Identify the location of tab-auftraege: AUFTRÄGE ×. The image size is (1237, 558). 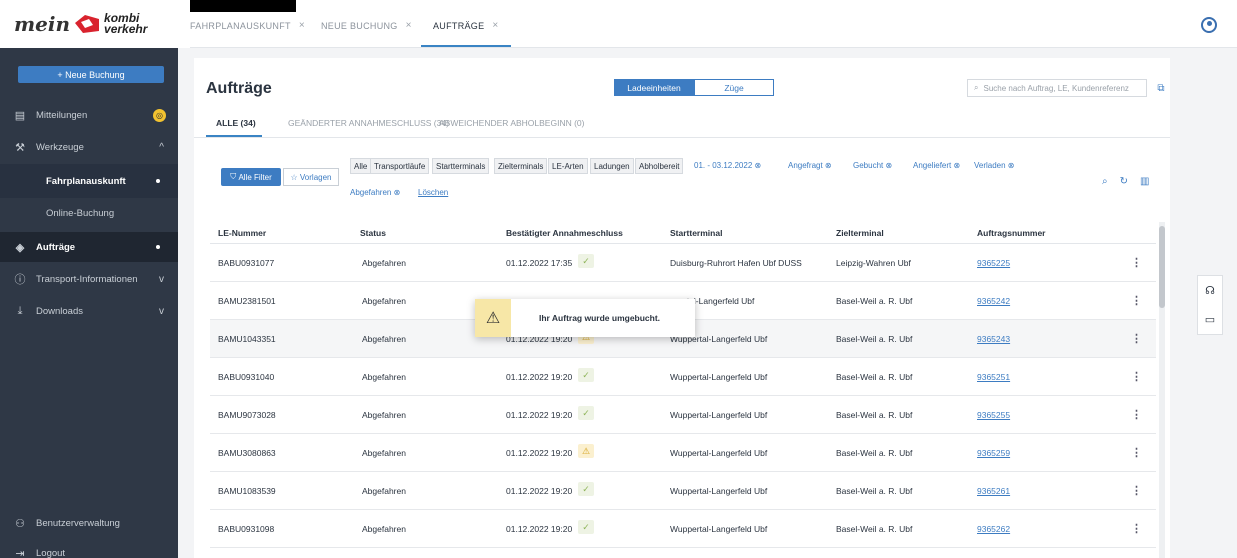
(466, 25).